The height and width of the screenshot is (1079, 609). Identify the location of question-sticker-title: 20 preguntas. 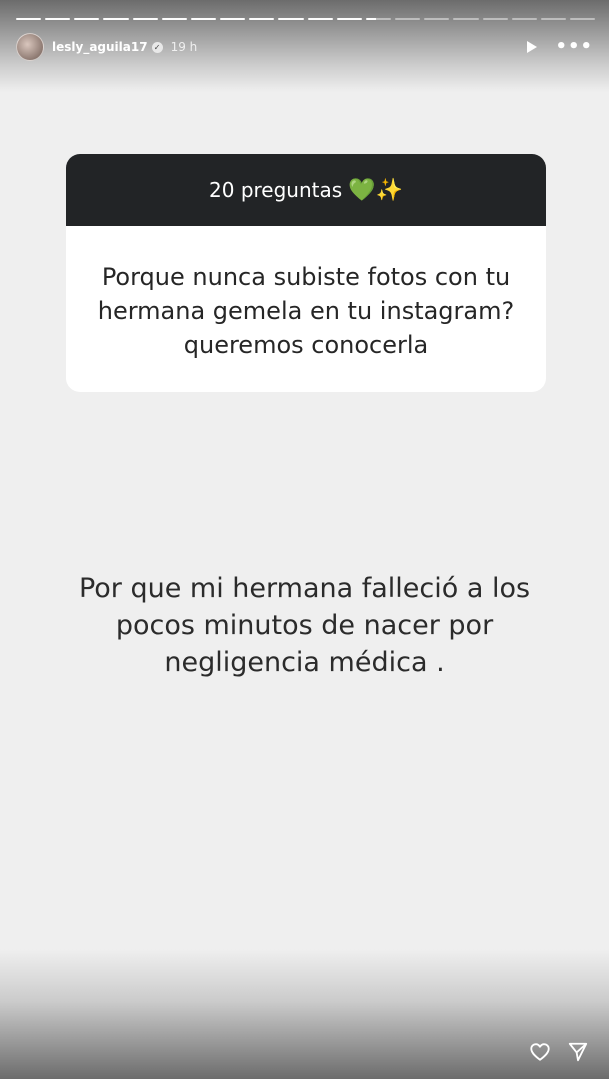
(276, 190).